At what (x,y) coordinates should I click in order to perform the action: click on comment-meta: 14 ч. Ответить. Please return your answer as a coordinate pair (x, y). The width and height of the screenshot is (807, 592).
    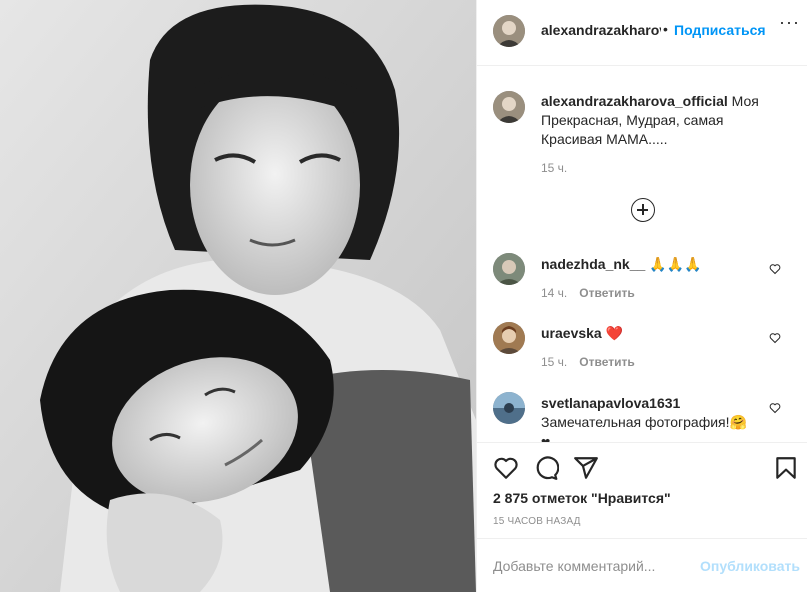
    Looking at the image, I should click on (588, 293).